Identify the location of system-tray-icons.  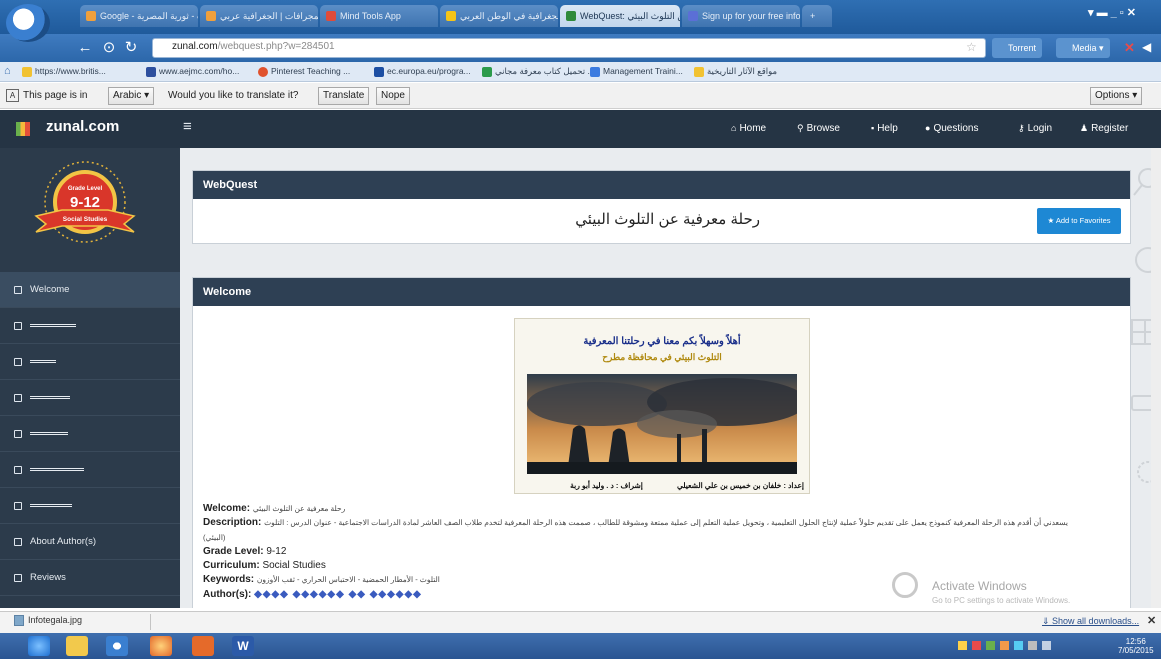
(1018, 646).